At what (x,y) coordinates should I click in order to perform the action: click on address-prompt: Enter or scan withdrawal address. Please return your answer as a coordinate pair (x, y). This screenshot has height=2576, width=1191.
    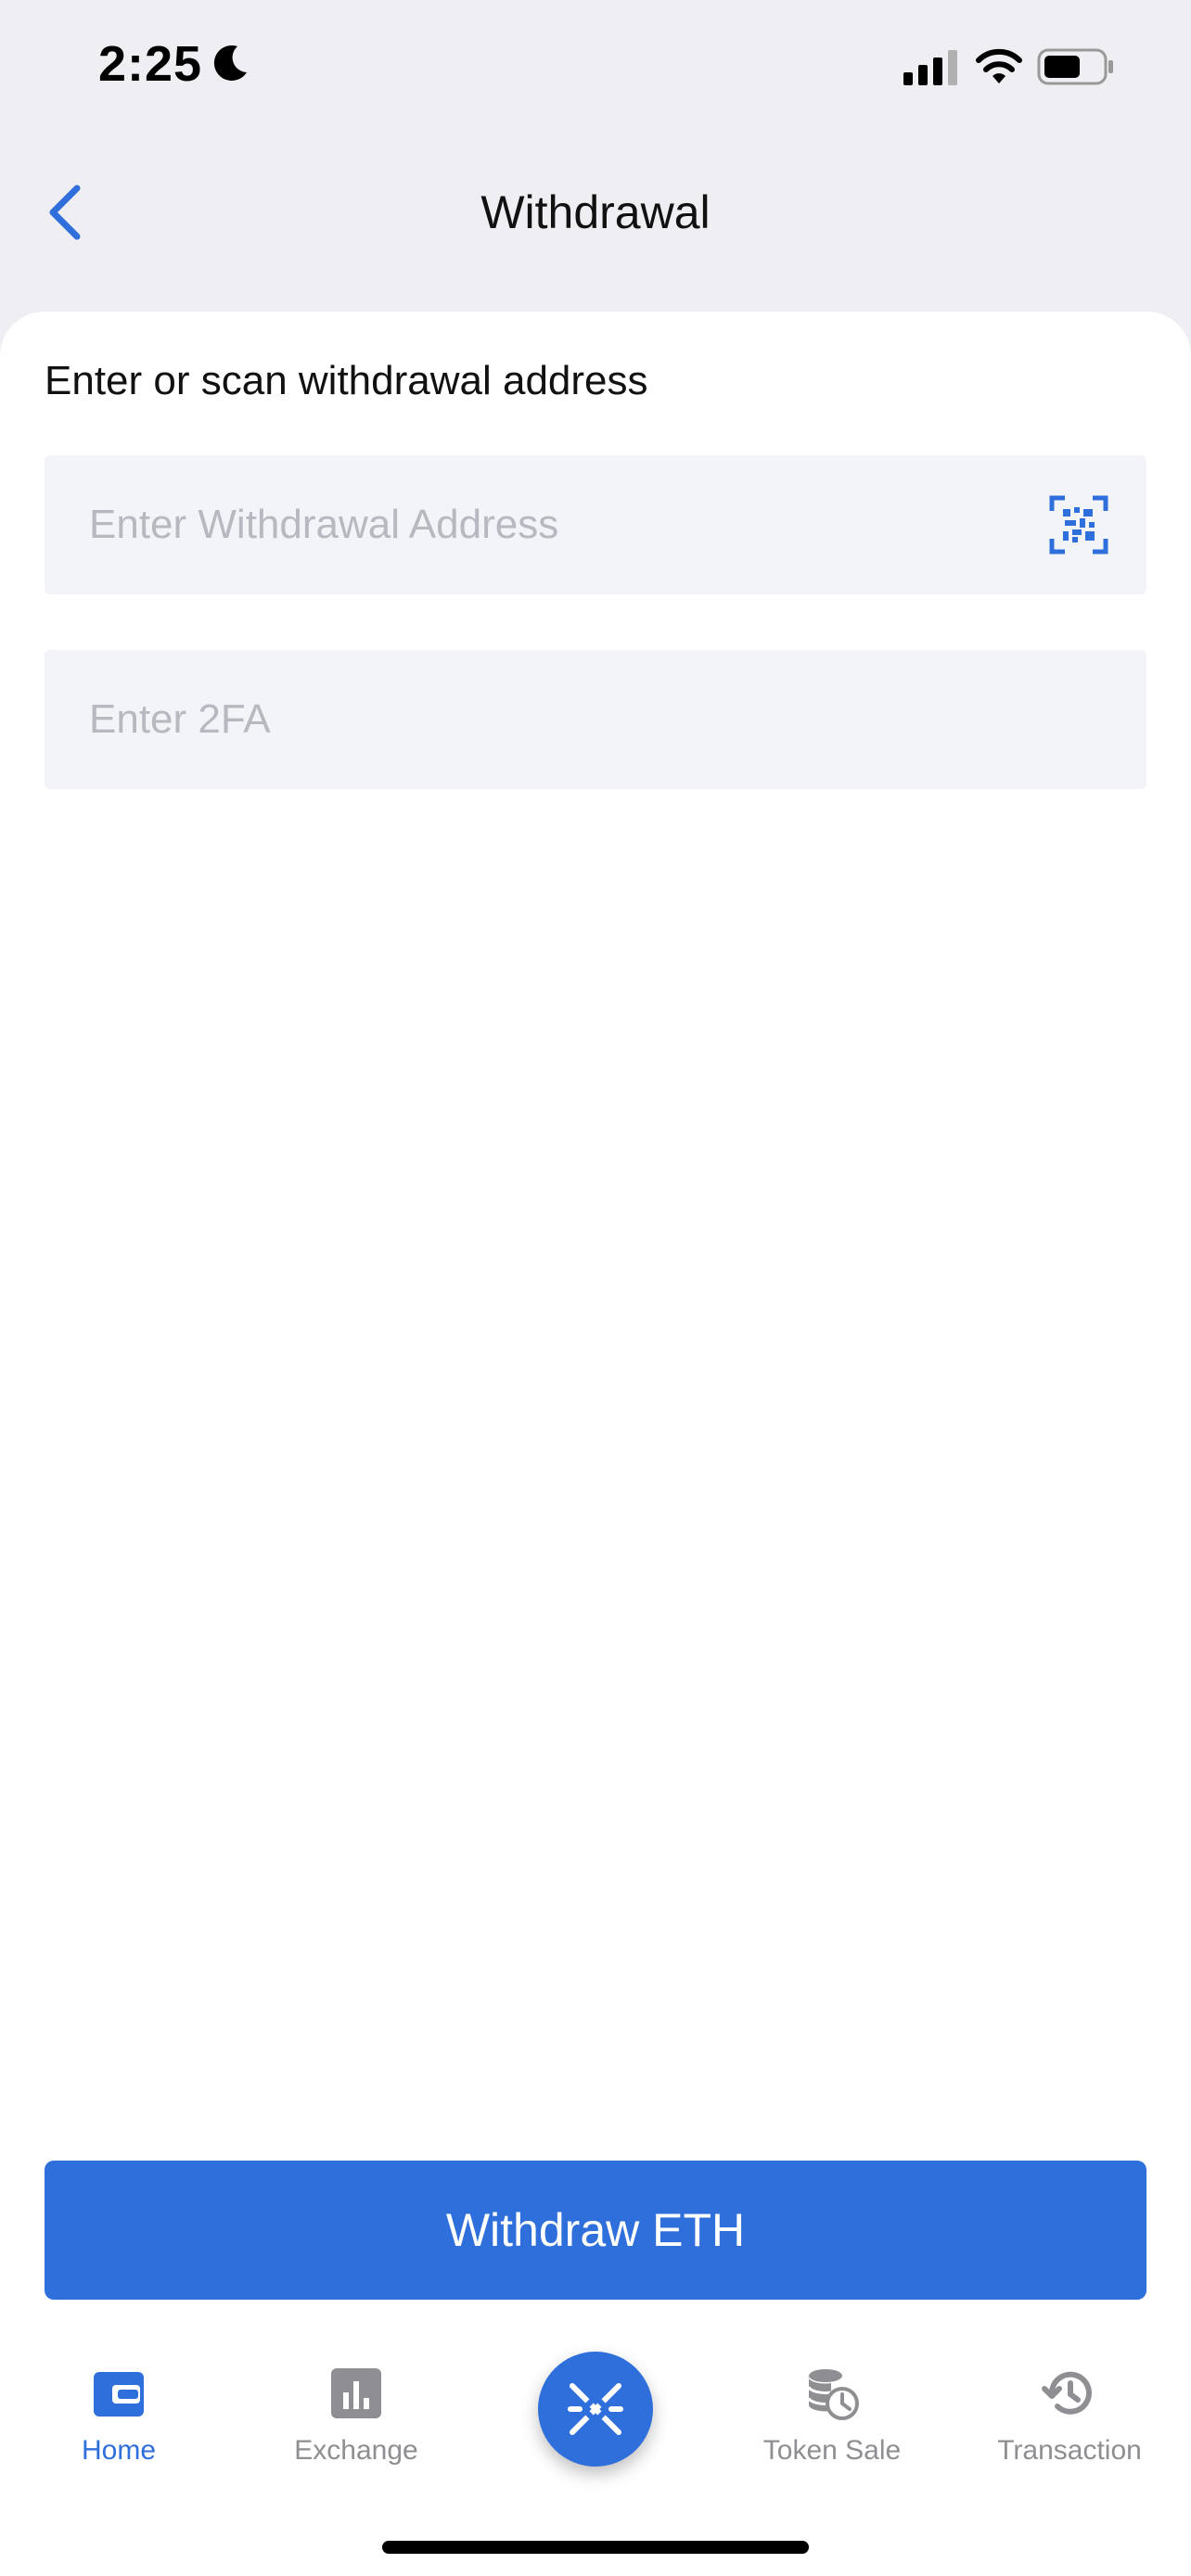
    Looking at the image, I should click on (347, 380).